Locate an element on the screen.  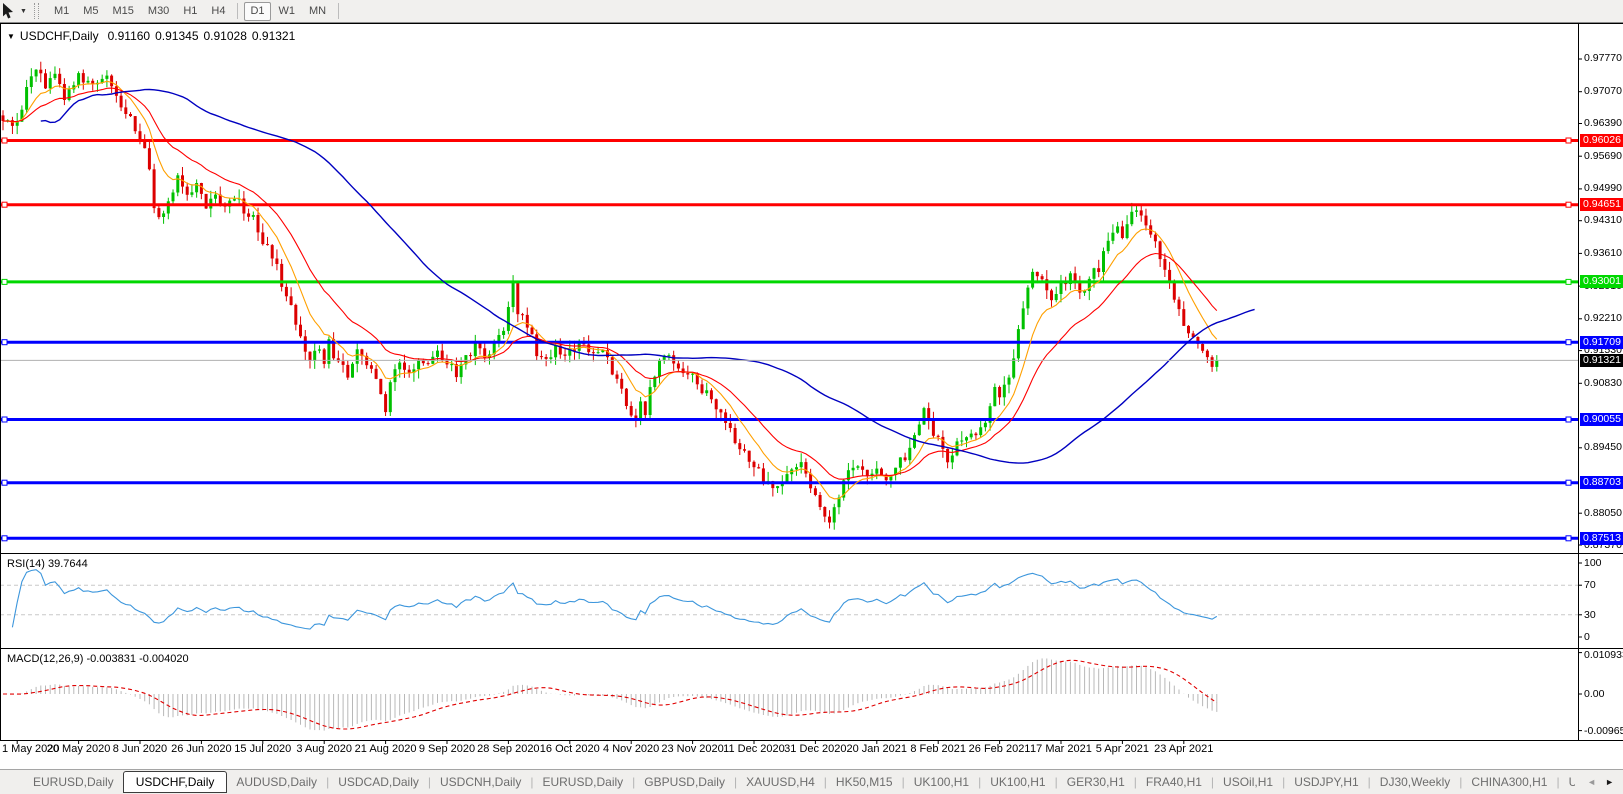
cursor-dropdown-caret-icon: ▼ is located at coordinates (23, 11).